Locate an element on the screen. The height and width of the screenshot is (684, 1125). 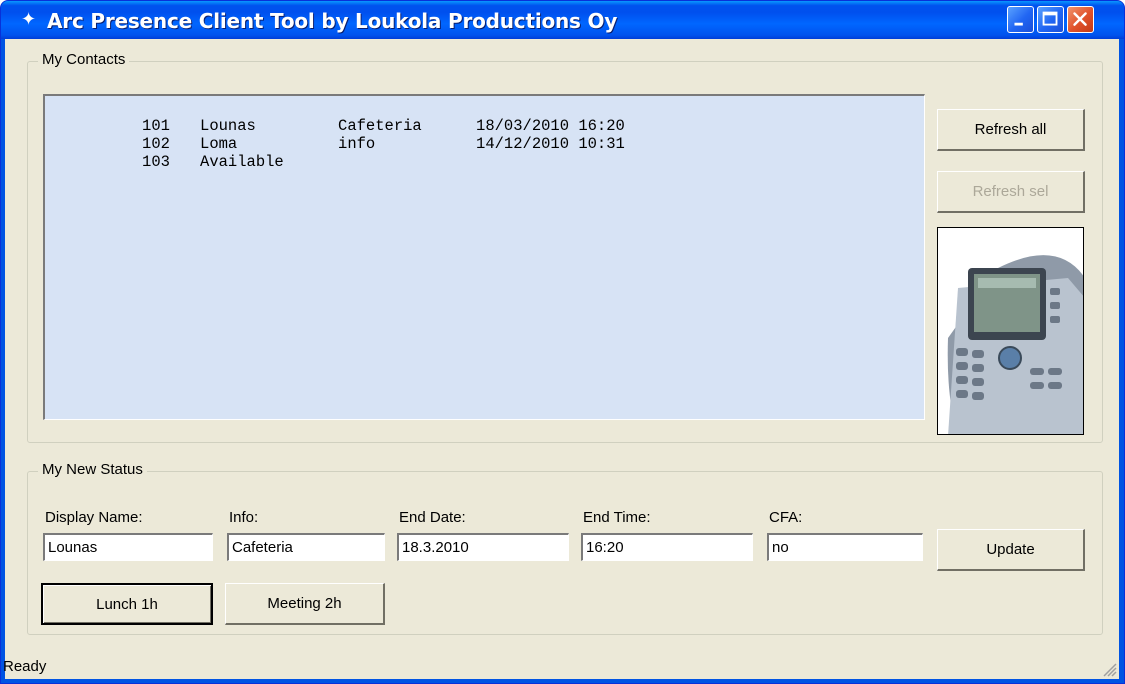
cfa-label: CFA: is located at coordinates (786, 517).